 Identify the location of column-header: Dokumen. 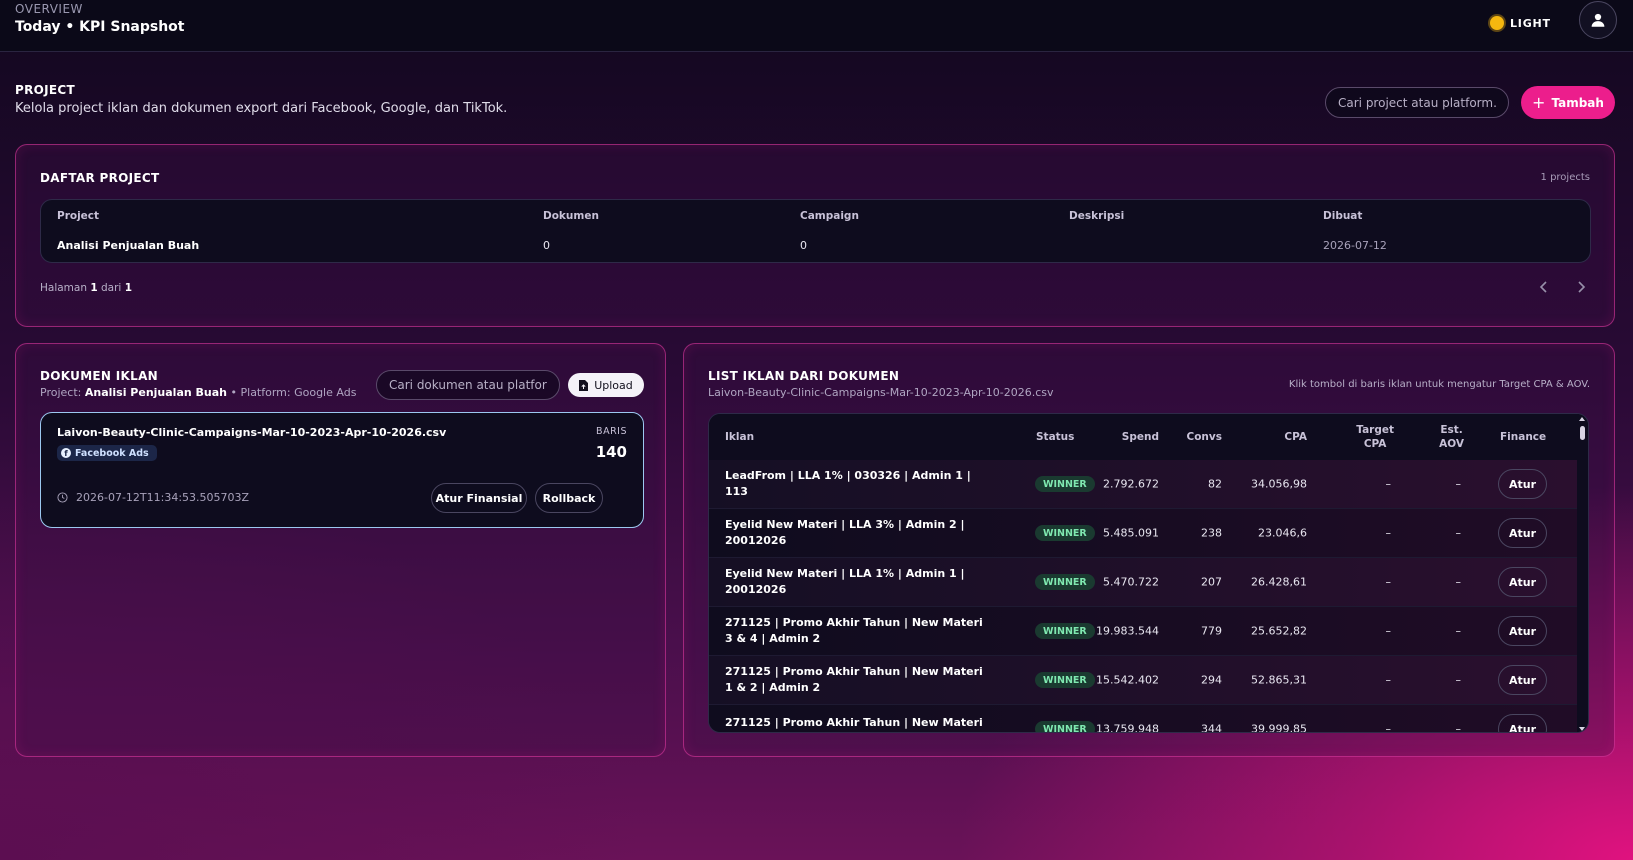
(571, 216).